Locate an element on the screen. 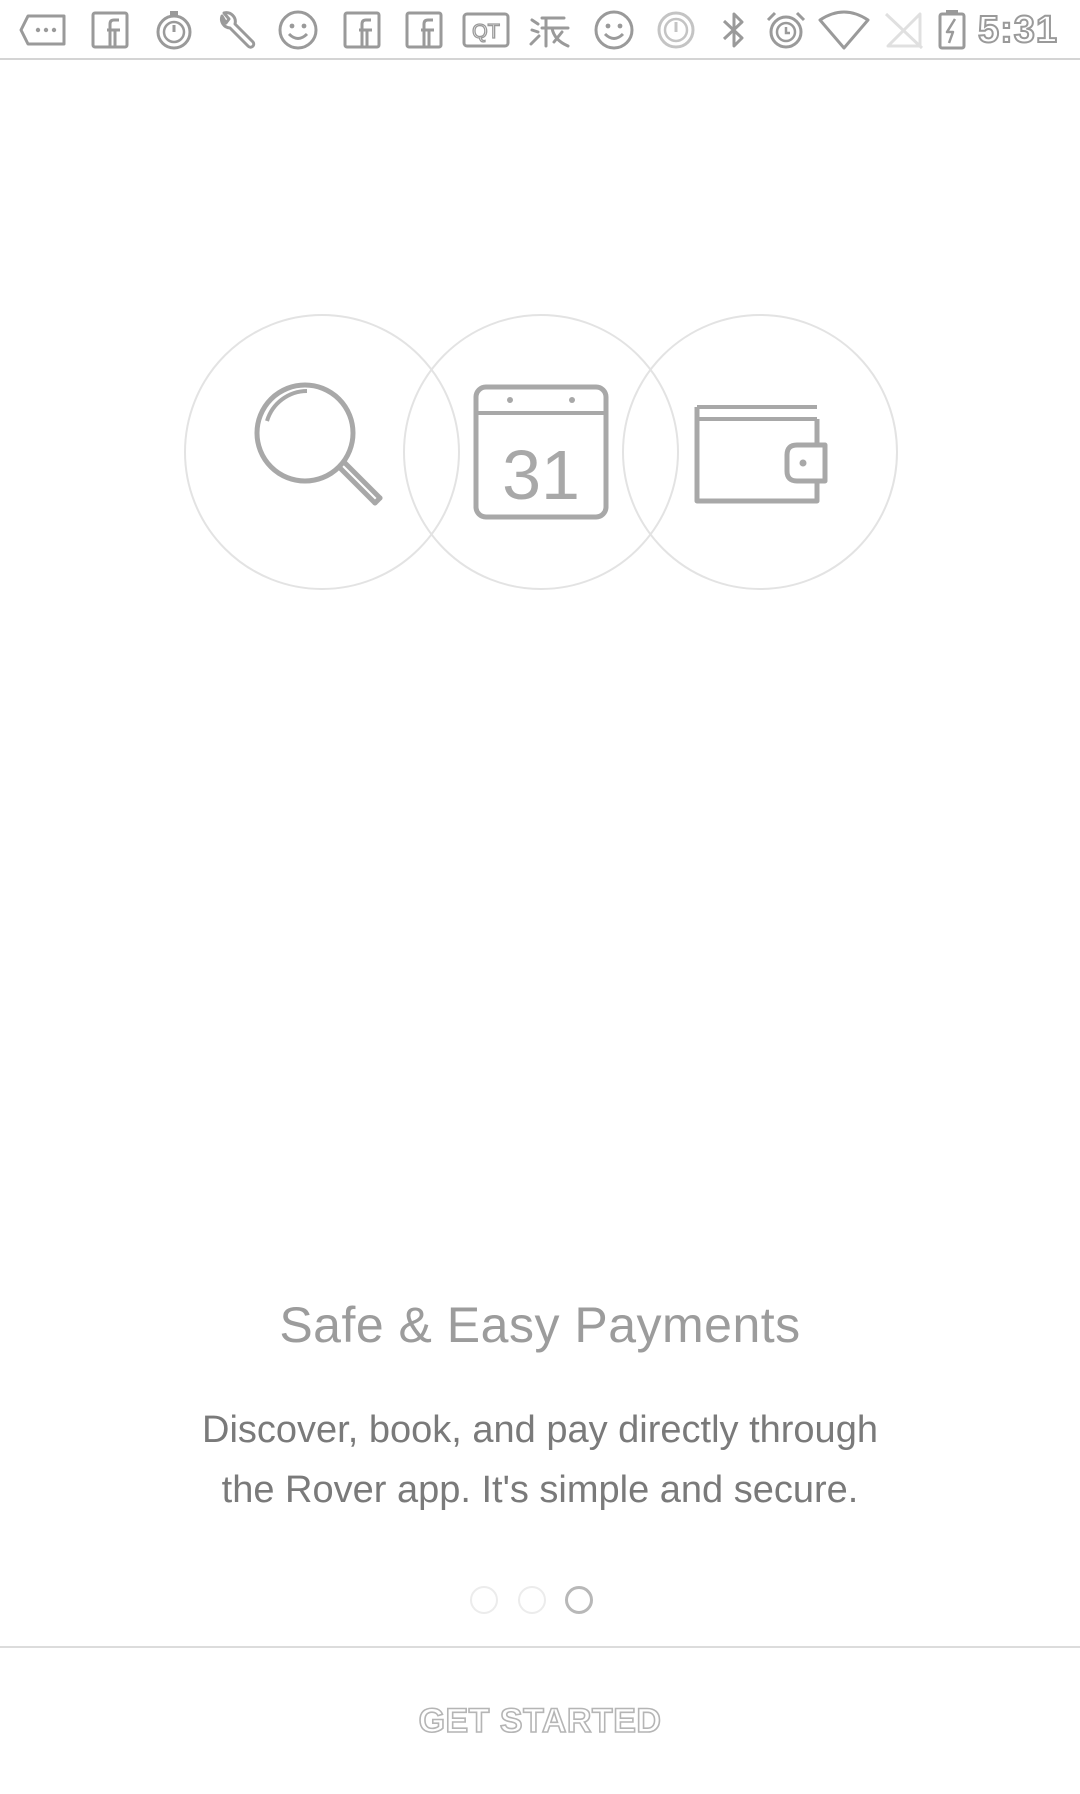 The height and width of the screenshot is (1794, 1080). get-started-button: GET STARTED is located at coordinates (540, 1721).